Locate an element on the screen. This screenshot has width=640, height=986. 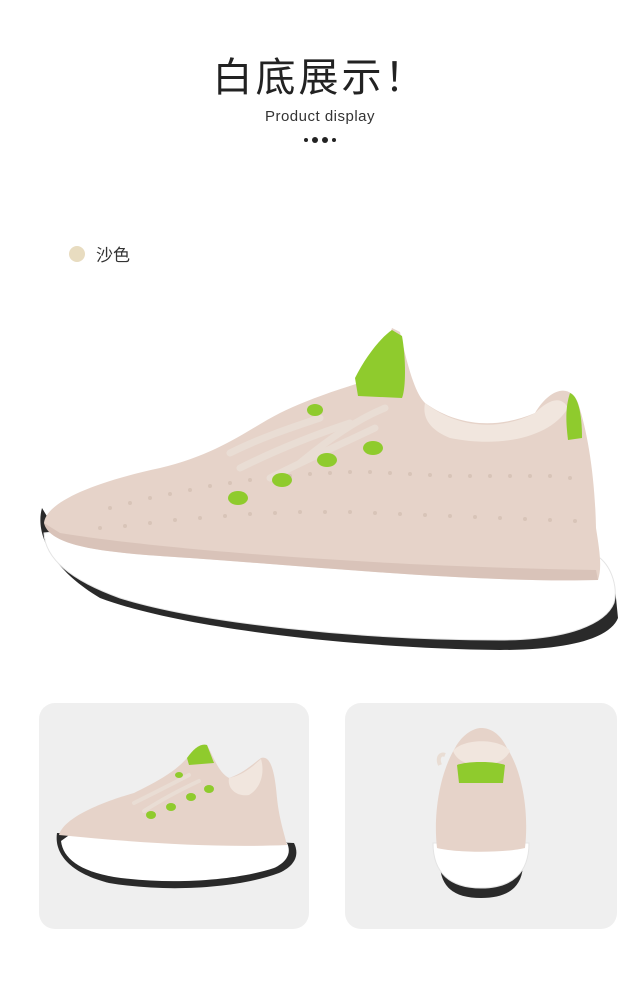
section-header: 白底展示！ Product display is located at coordinates (320, 97).